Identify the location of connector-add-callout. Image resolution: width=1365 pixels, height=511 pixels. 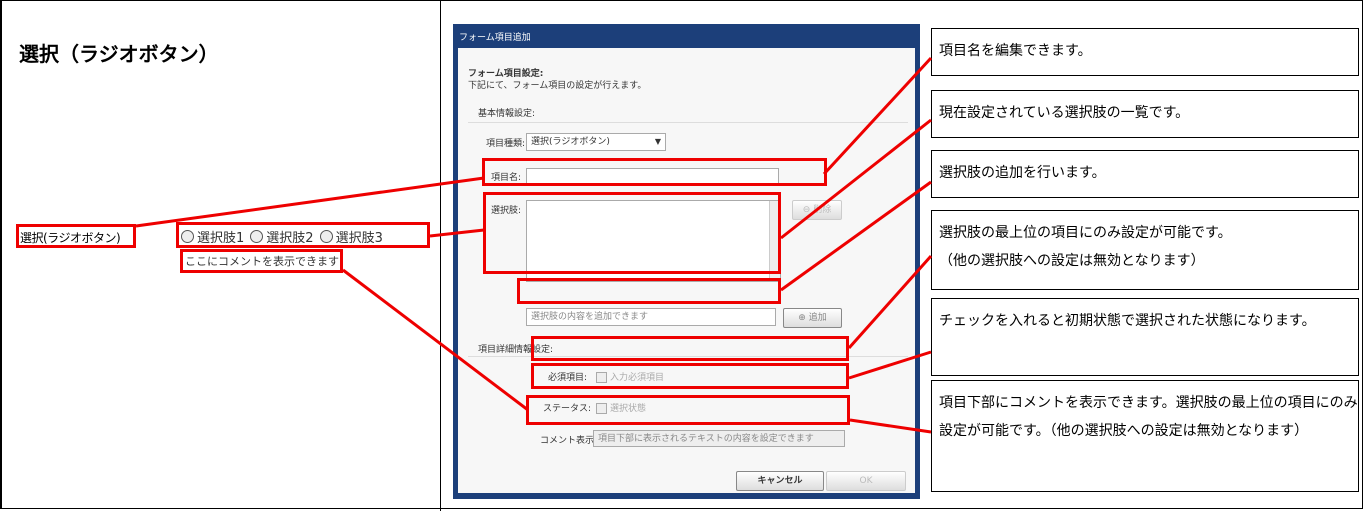
(856, 236).